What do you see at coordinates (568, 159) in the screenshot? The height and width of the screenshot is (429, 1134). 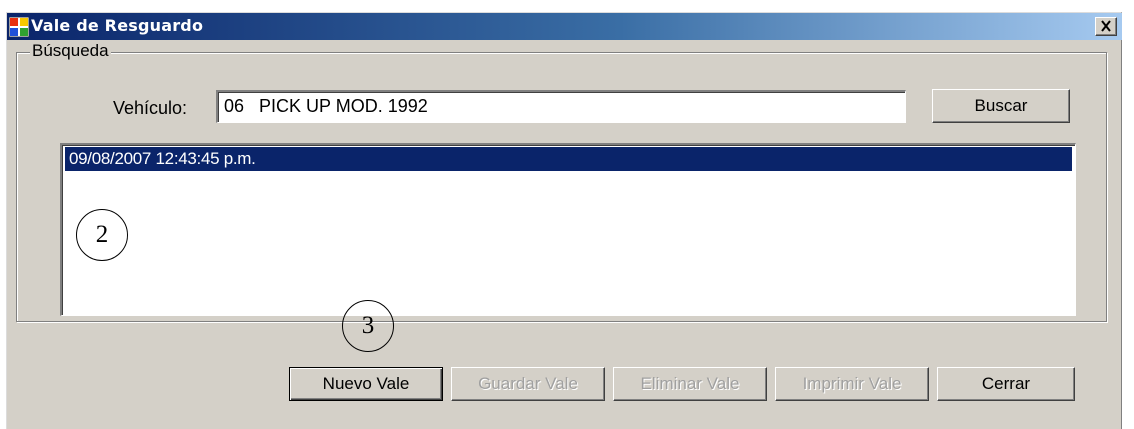 I see `list-item-selected: 09/08/2007 12:43:45 p.m.` at bounding box center [568, 159].